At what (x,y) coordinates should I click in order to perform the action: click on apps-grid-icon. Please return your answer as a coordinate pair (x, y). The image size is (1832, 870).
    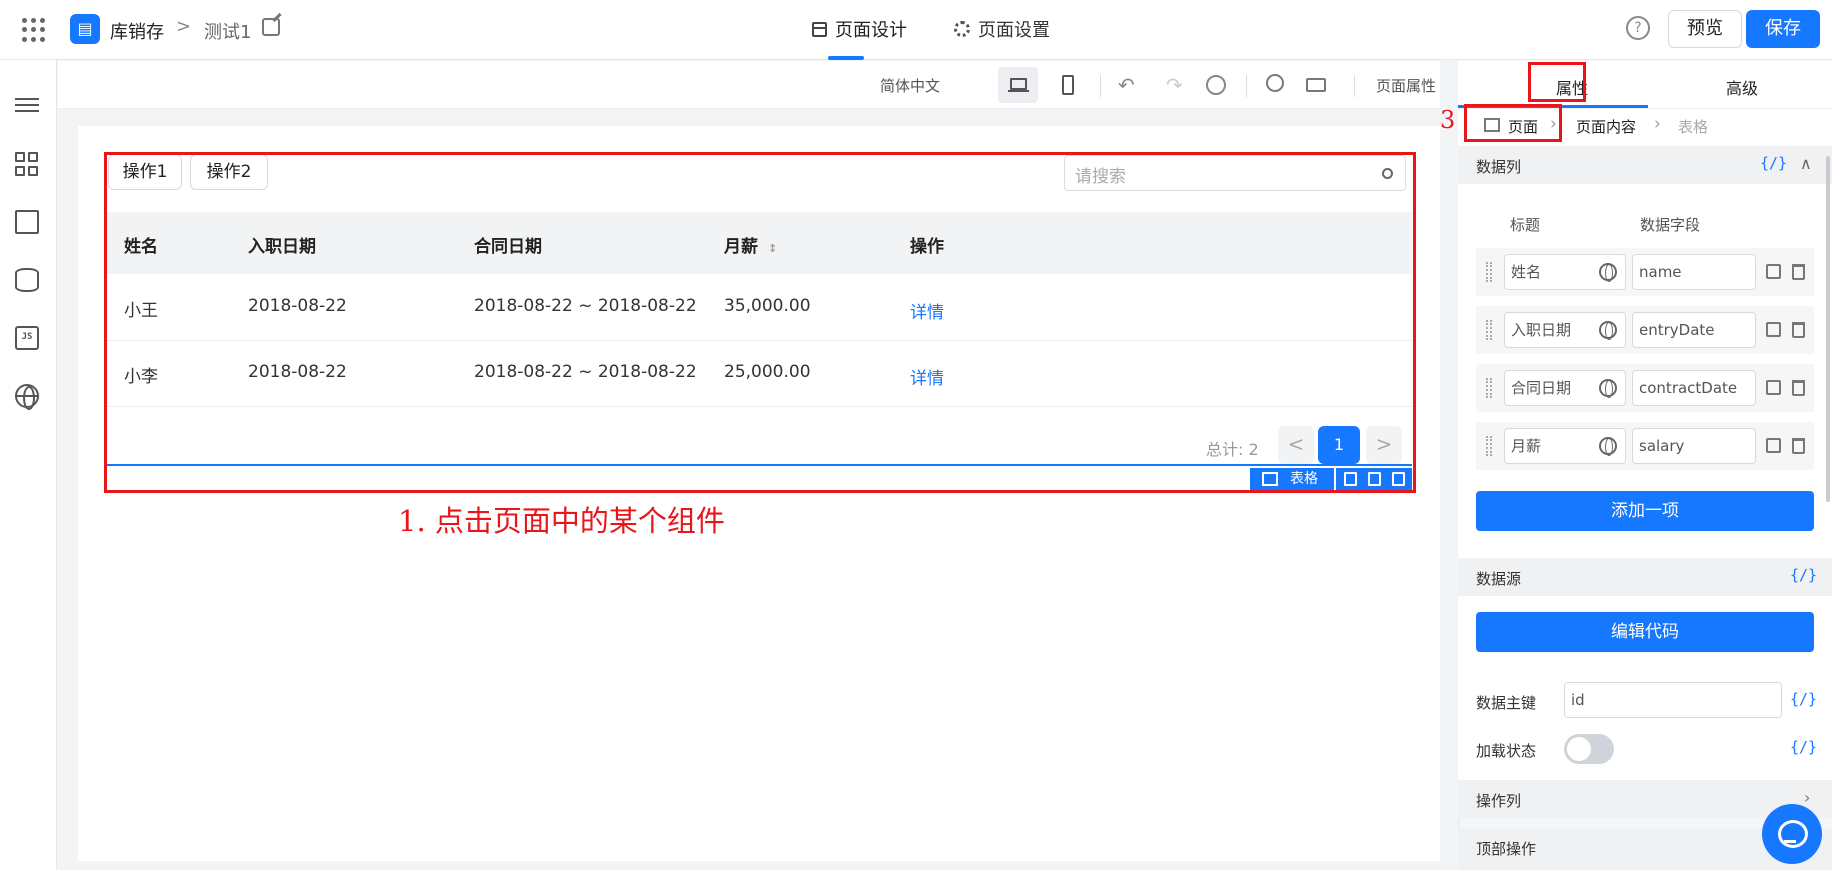
    Looking at the image, I should click on (34, 30).